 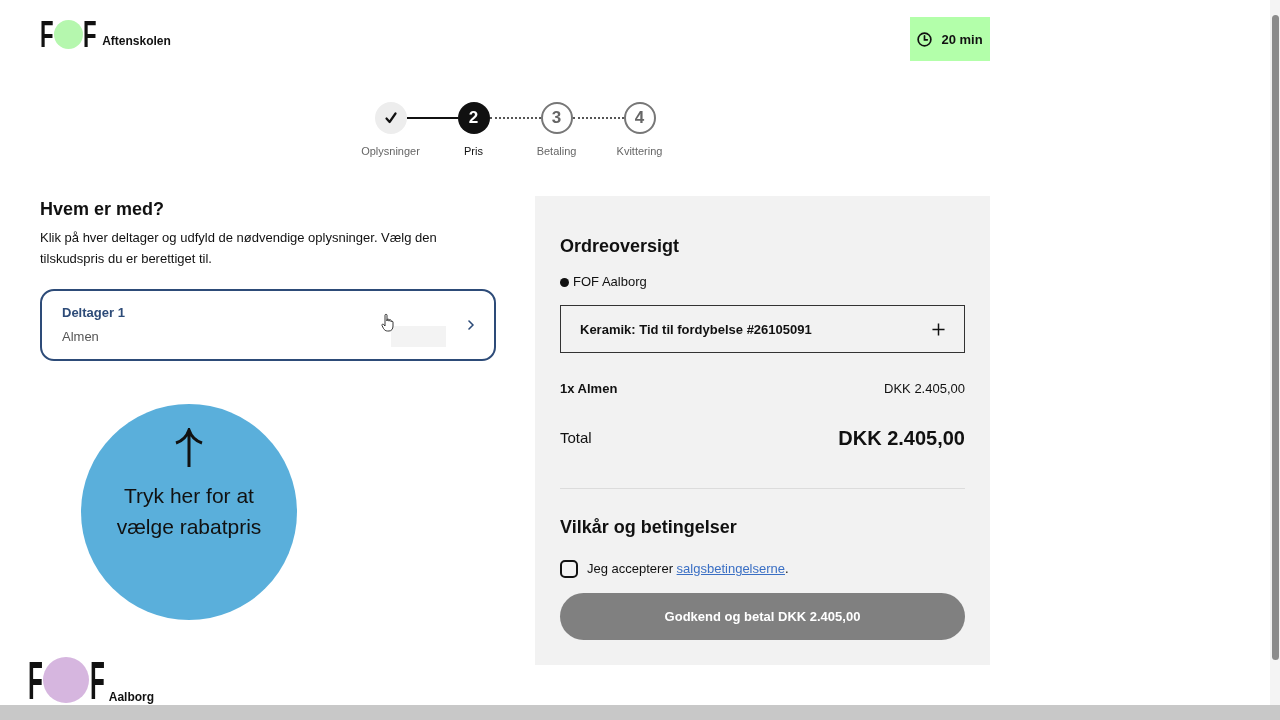 I want to click on bullet-dot-icon, so click(x=564, y=282).